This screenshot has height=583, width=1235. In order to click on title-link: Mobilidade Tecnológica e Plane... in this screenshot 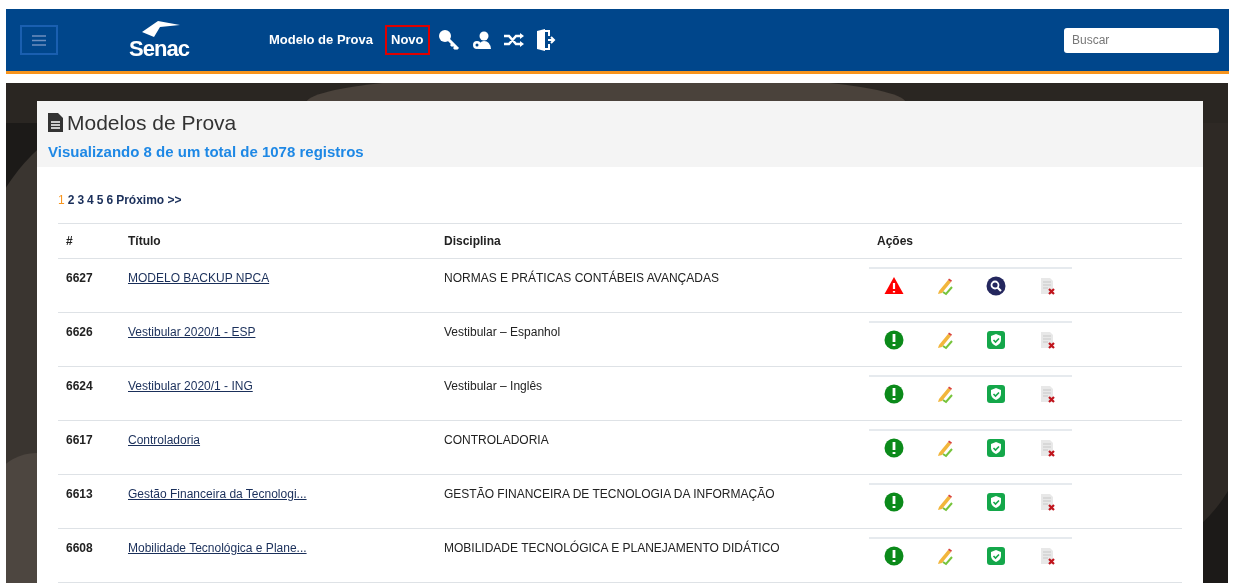, I will do `click(217, 548)`.